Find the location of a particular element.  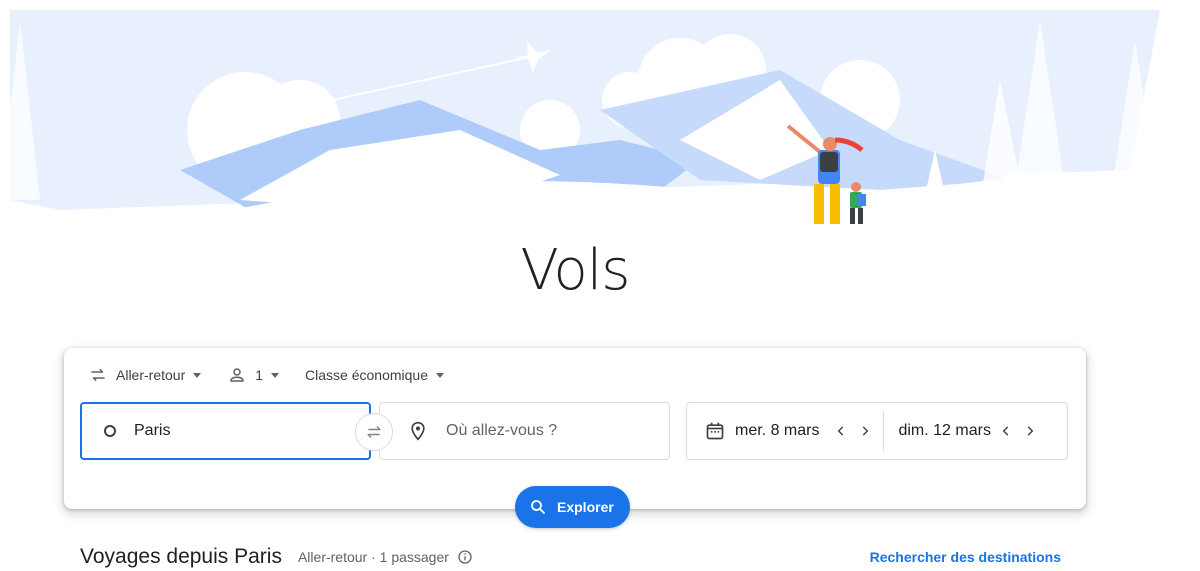

trip-options-row: Aller-retour 1 Classe économique is located at coordinates (279, 375).